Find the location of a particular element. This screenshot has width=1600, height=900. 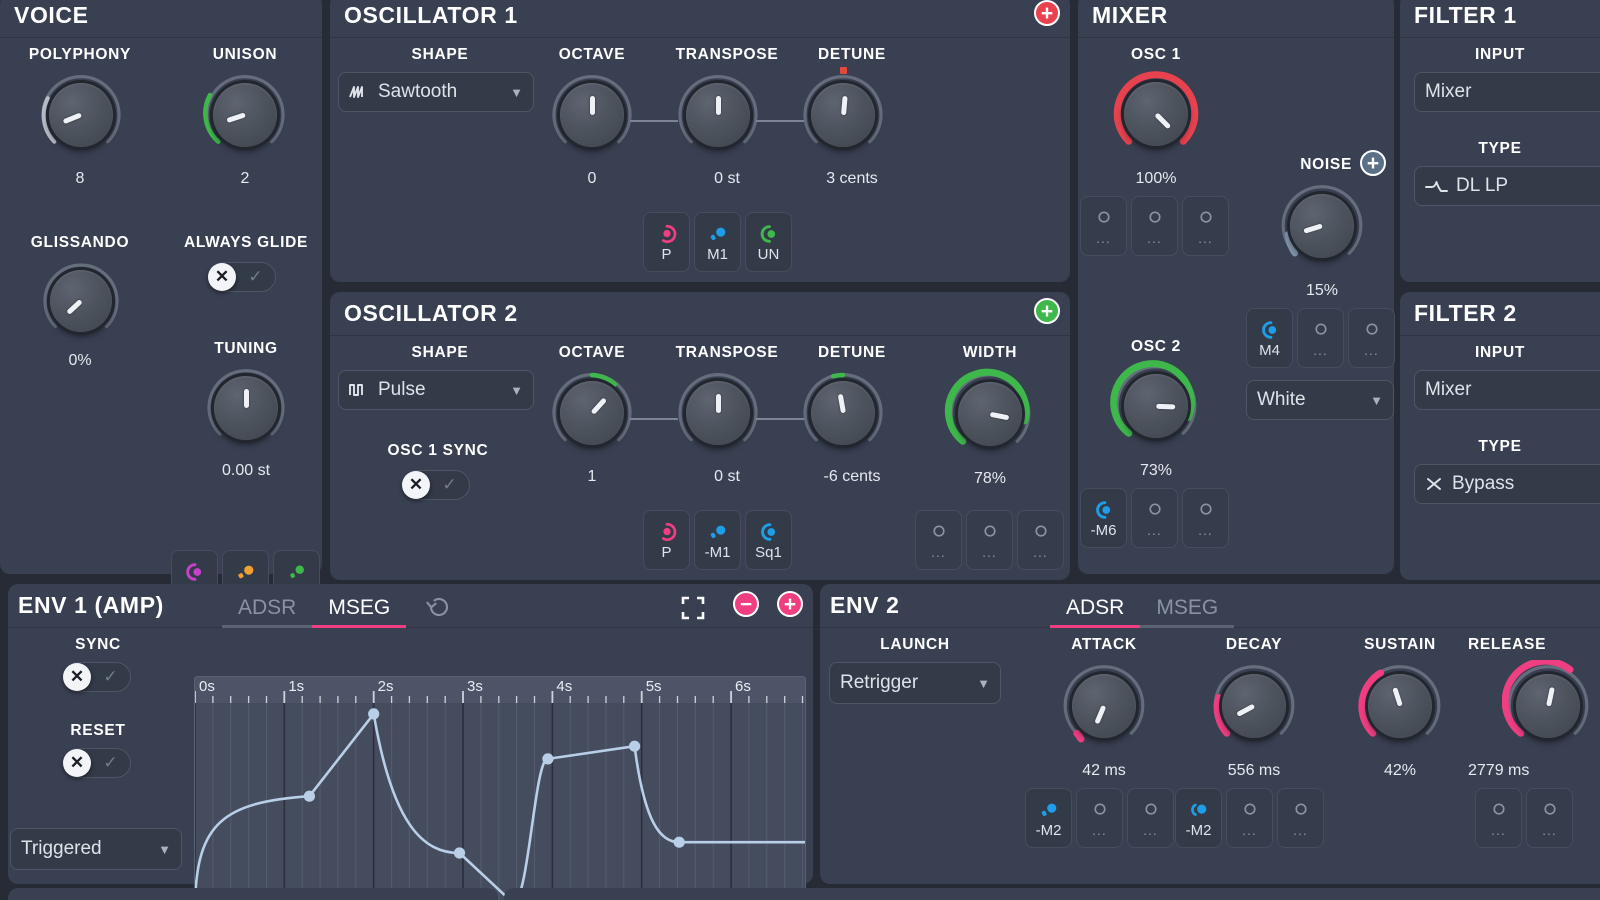

osc1-transpose-knob is located at coordinates (718, 115).